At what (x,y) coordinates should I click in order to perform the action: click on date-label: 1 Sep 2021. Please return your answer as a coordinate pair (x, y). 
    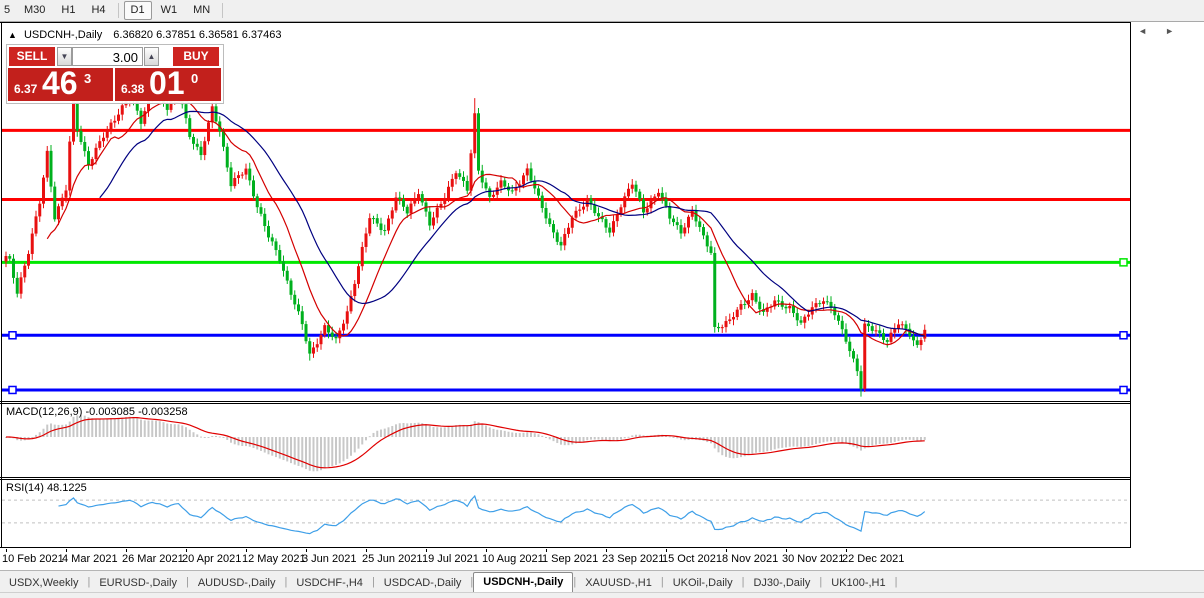
    Looking at the image, I should click on (570, 559).